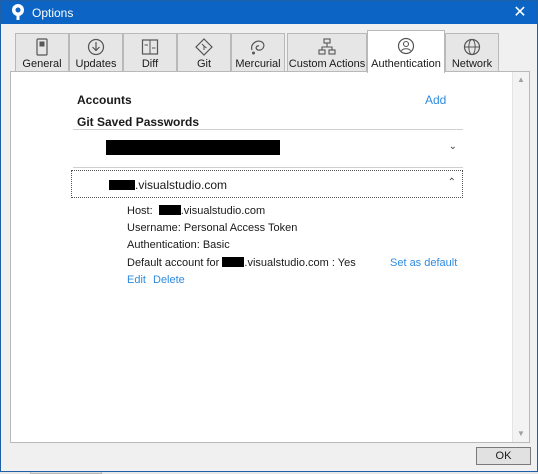 The height and width of the screenshot is (474, 538). Describe the element at coordinates (327, 64) in the screenshot. I see `tab-label: Custom Actions` at that location.